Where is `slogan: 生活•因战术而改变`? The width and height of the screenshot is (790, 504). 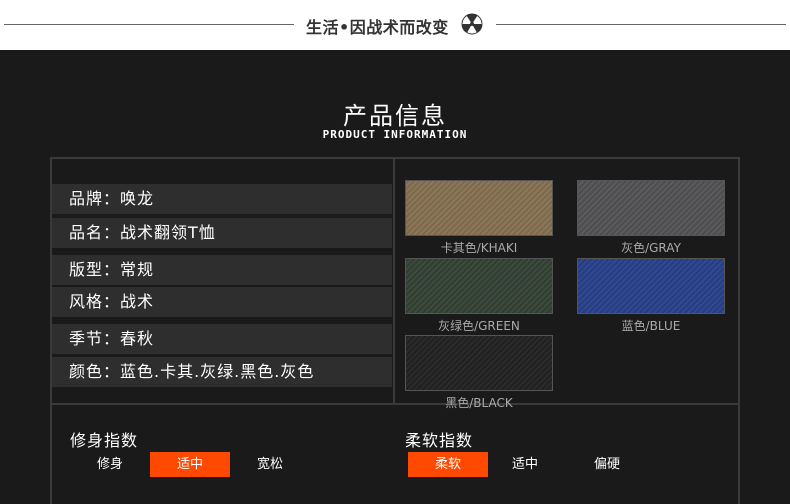 slogan: 生活•因战术而改变 is located at coordinates (377, 27).